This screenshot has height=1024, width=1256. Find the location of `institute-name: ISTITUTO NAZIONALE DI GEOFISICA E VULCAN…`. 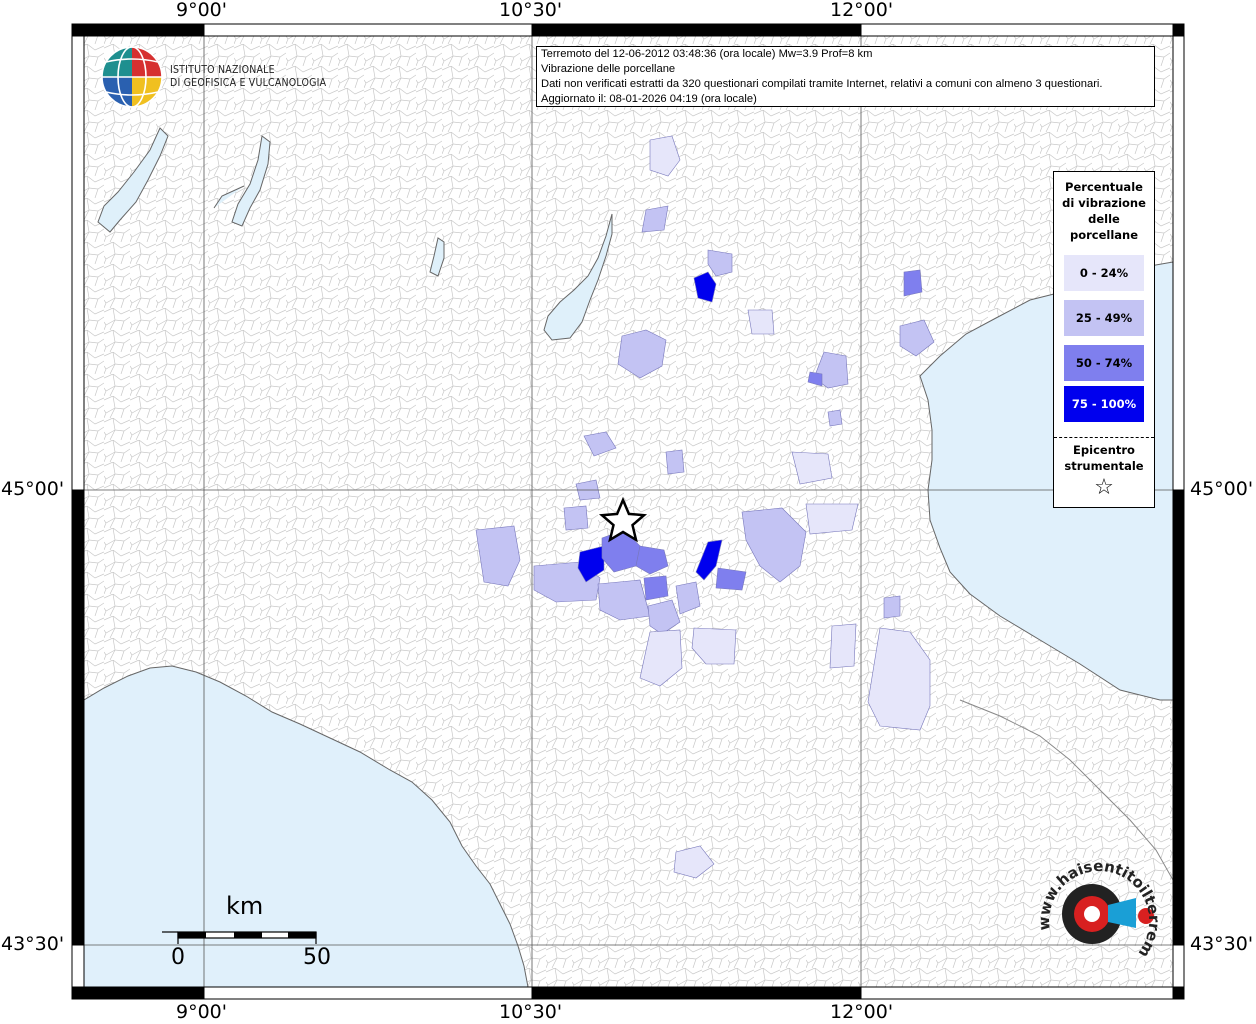

institute-name: ISTITUTO NAZIONALE DI GEOFISICA E VULCAN… is located at coordinates (248, 76).